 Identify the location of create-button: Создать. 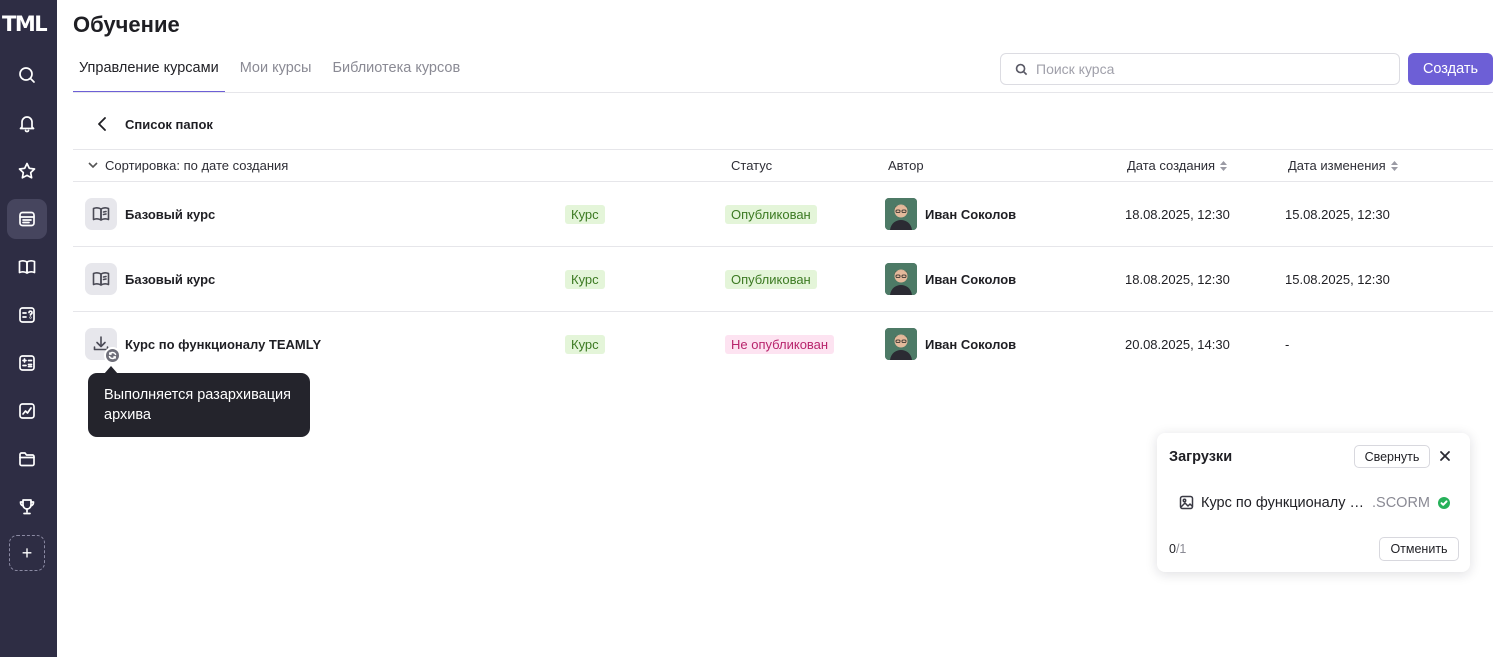
(1450, 69).